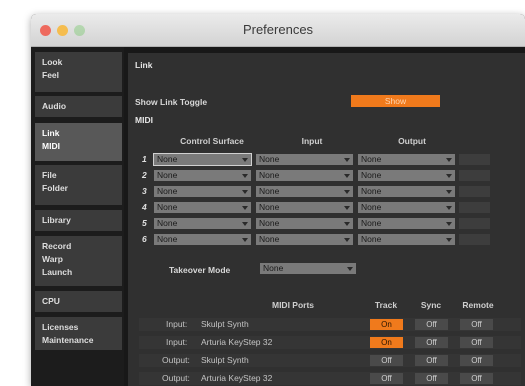  What do you see at coordinates (176, 378) in the screenshot?
I see `port-direction: Output:` at bounding box center [176, 378].